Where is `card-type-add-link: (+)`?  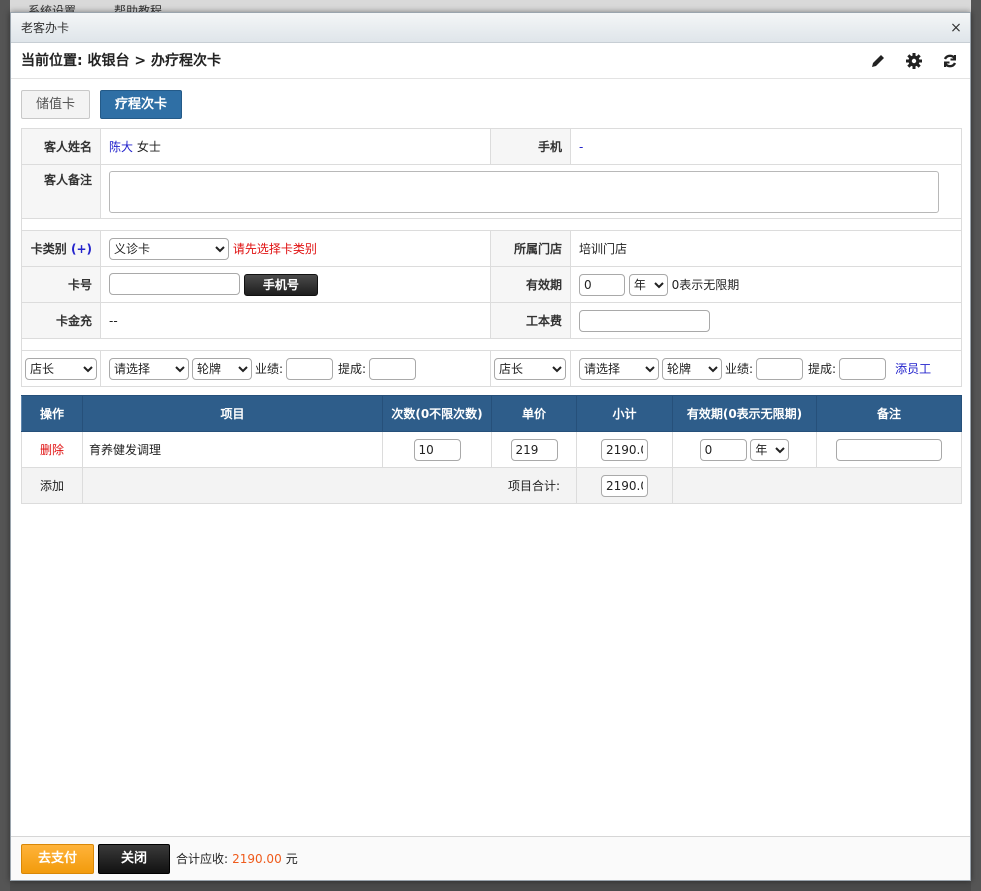 card-type-add-link: (+) is located at coordinates (81, 249).